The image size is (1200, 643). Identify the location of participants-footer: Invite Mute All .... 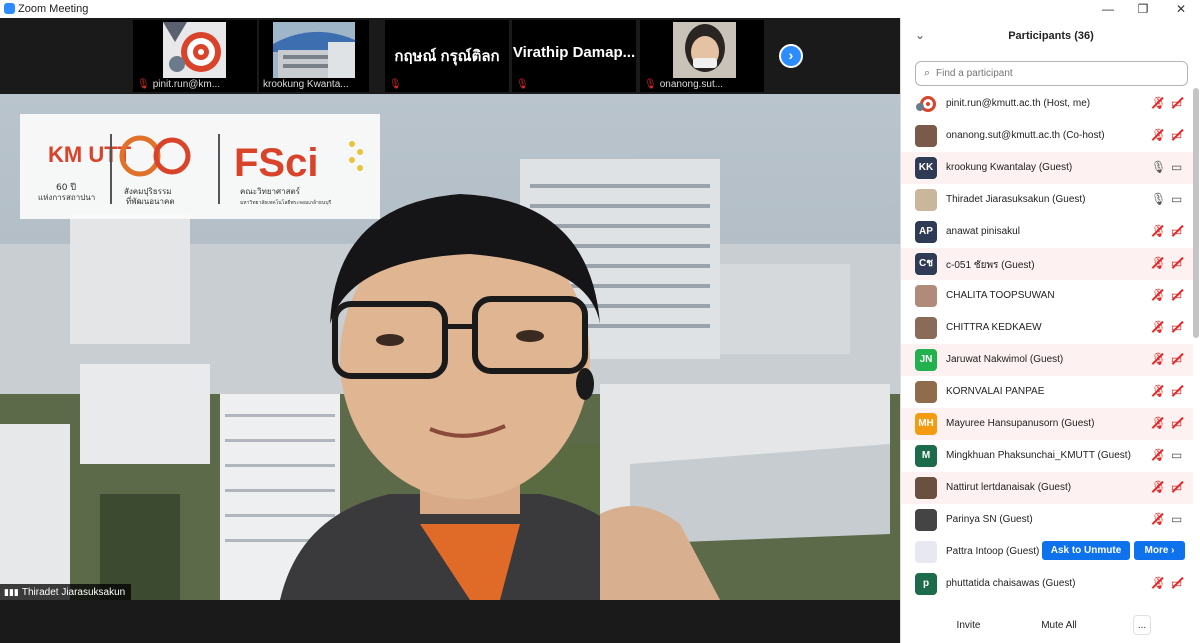
(1050, 625).